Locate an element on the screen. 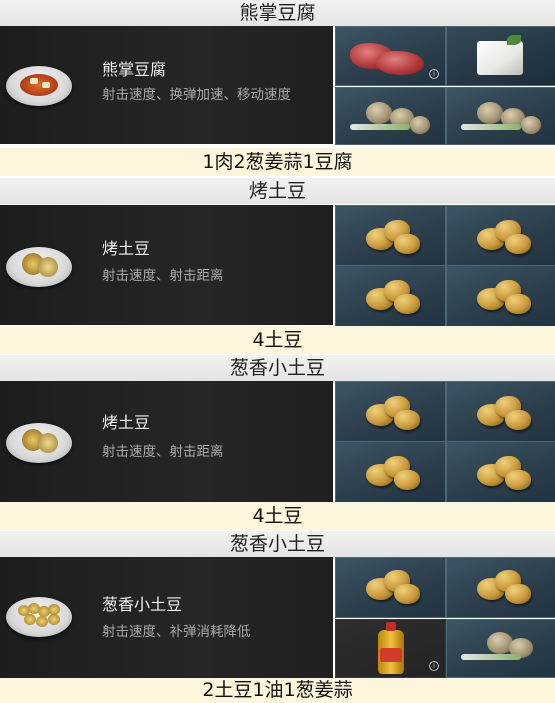 This screenshot has width=555, height=703. dish-effect: 射击速度、补弹消耗降低 is located at coordinates (176, 632).